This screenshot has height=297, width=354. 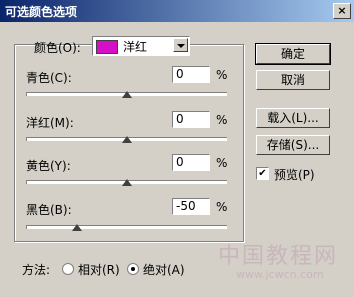 I want to click on magenta-input: 0, so click(x=191, y=119).